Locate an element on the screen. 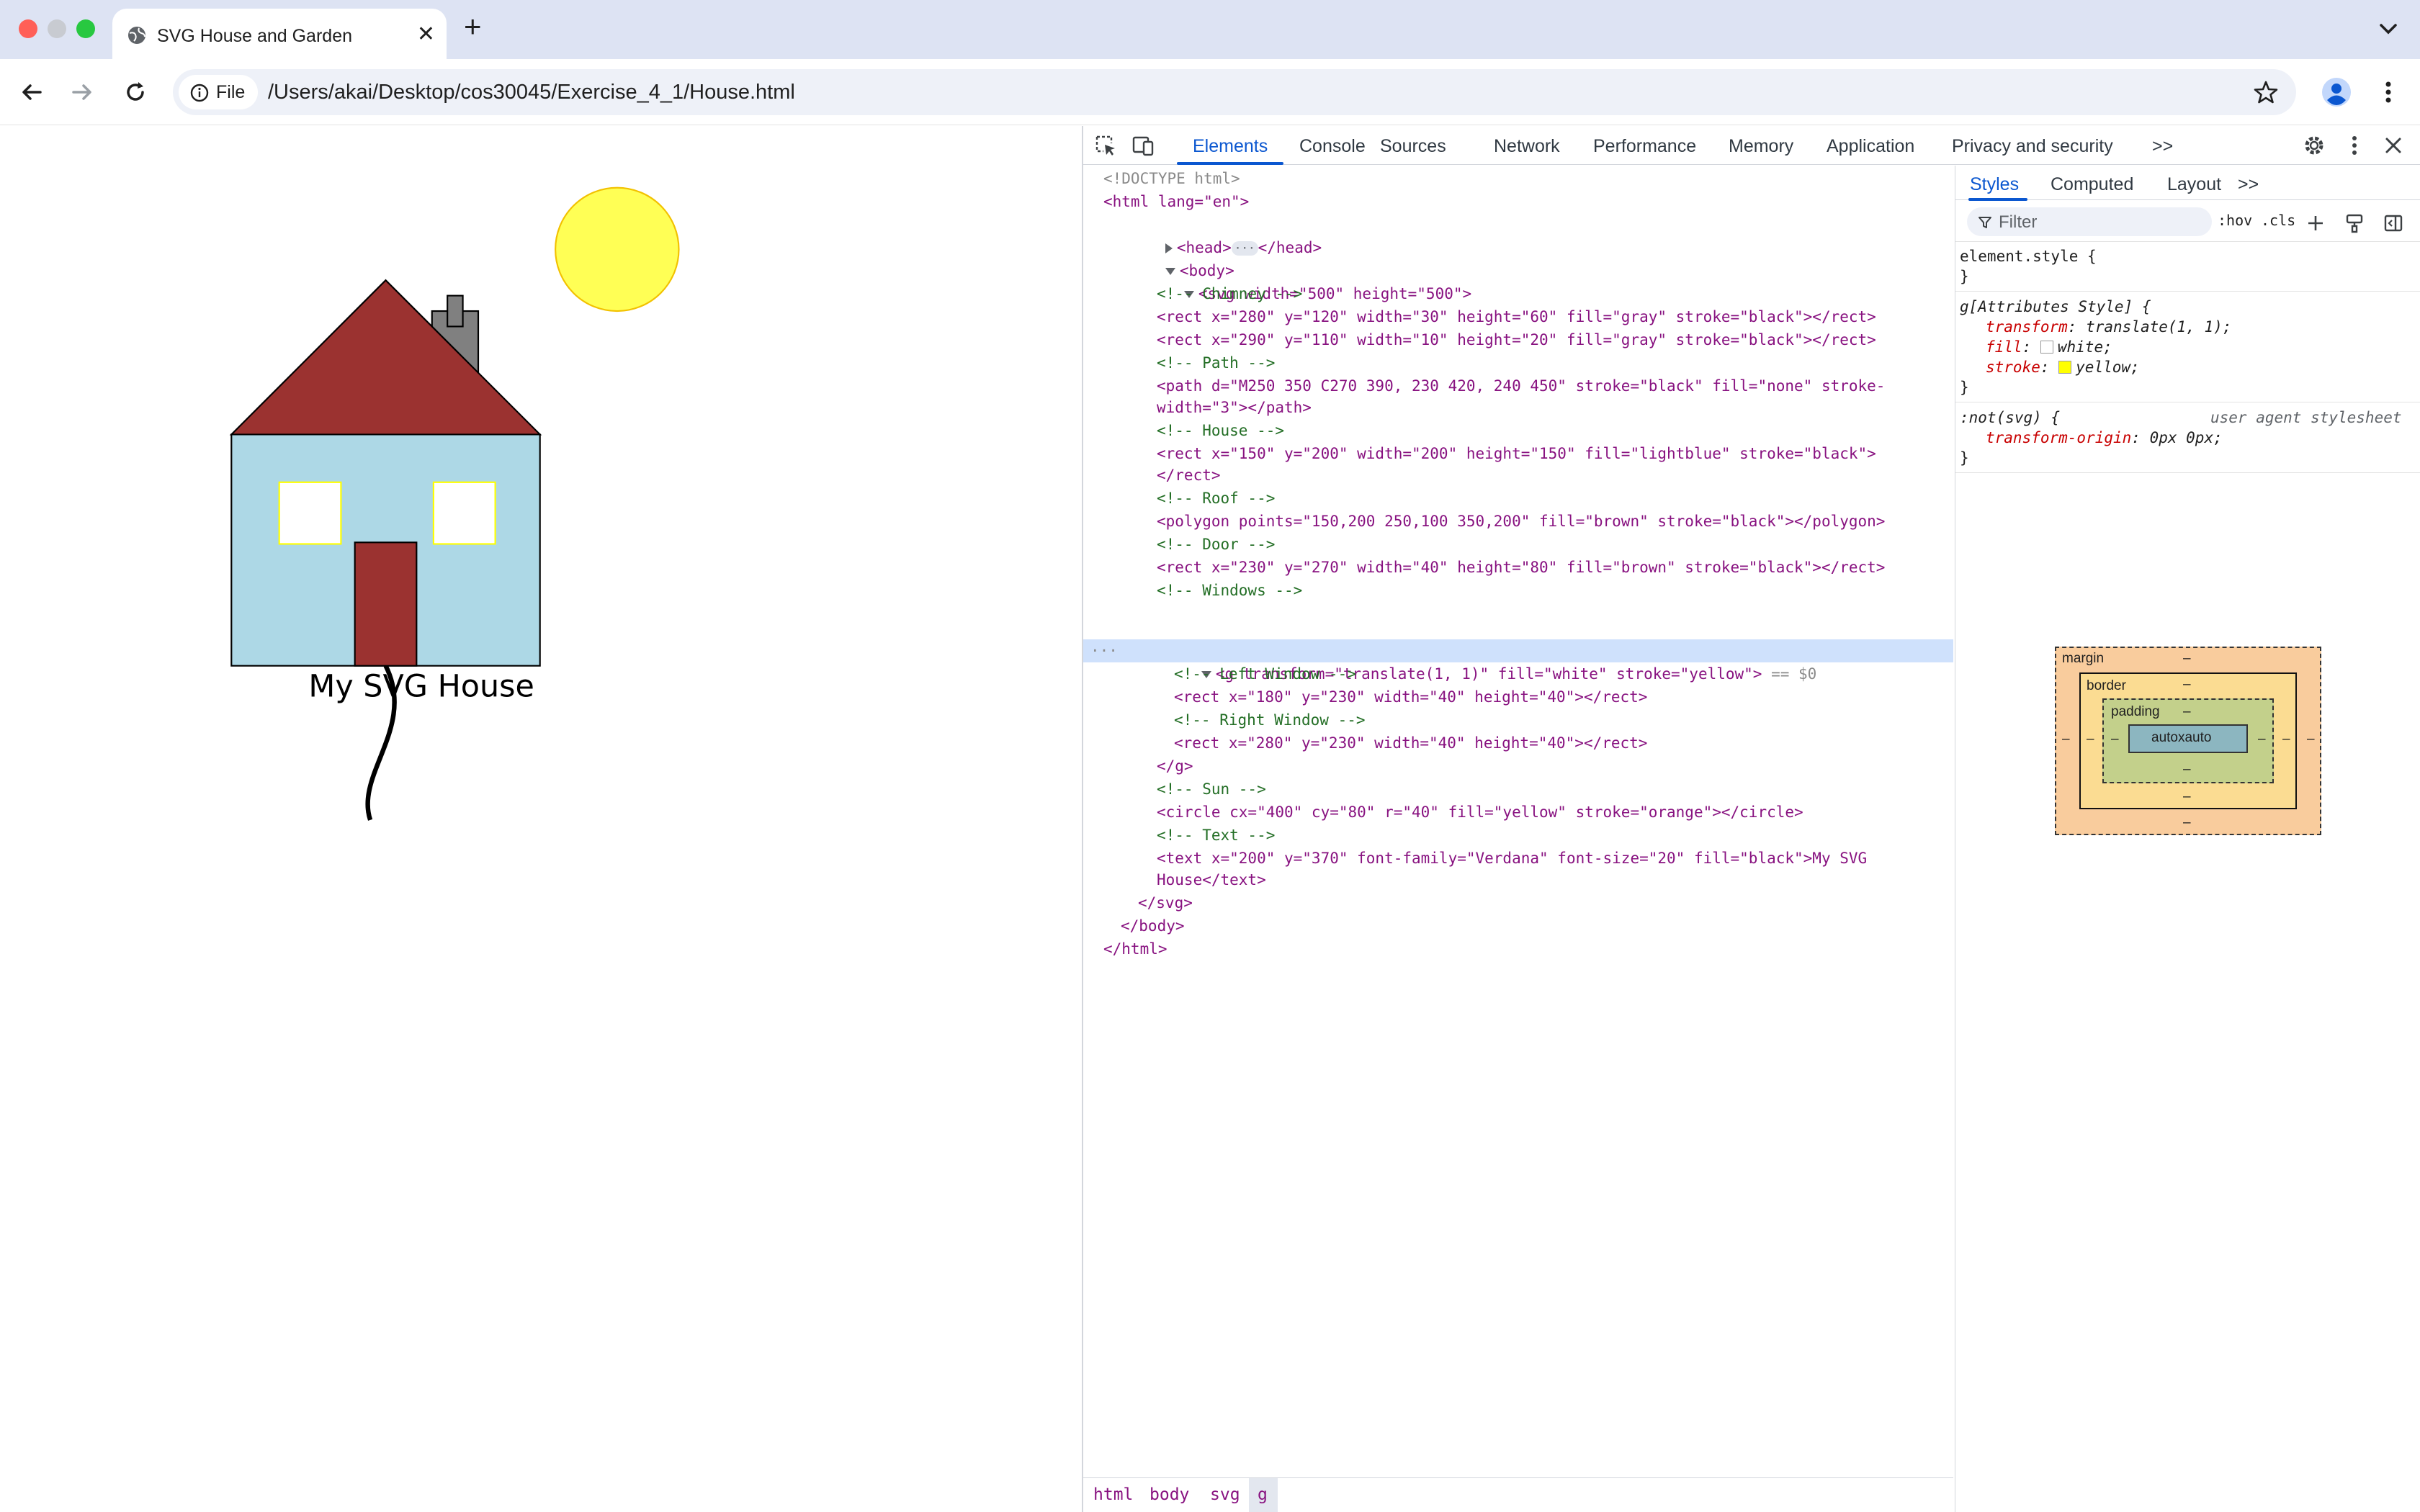  profile-avatar-icon is located at coordinates (2336, 92).